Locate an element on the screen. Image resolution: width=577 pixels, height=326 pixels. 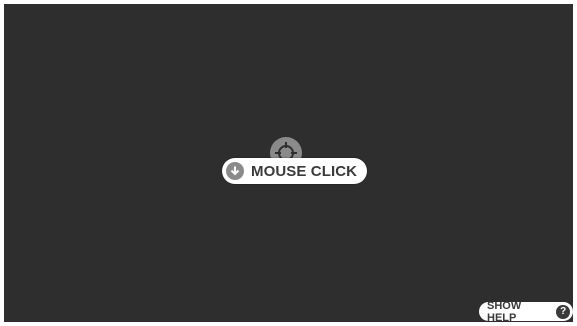
help-question-icon: ? is located at coordinates (563, 311).